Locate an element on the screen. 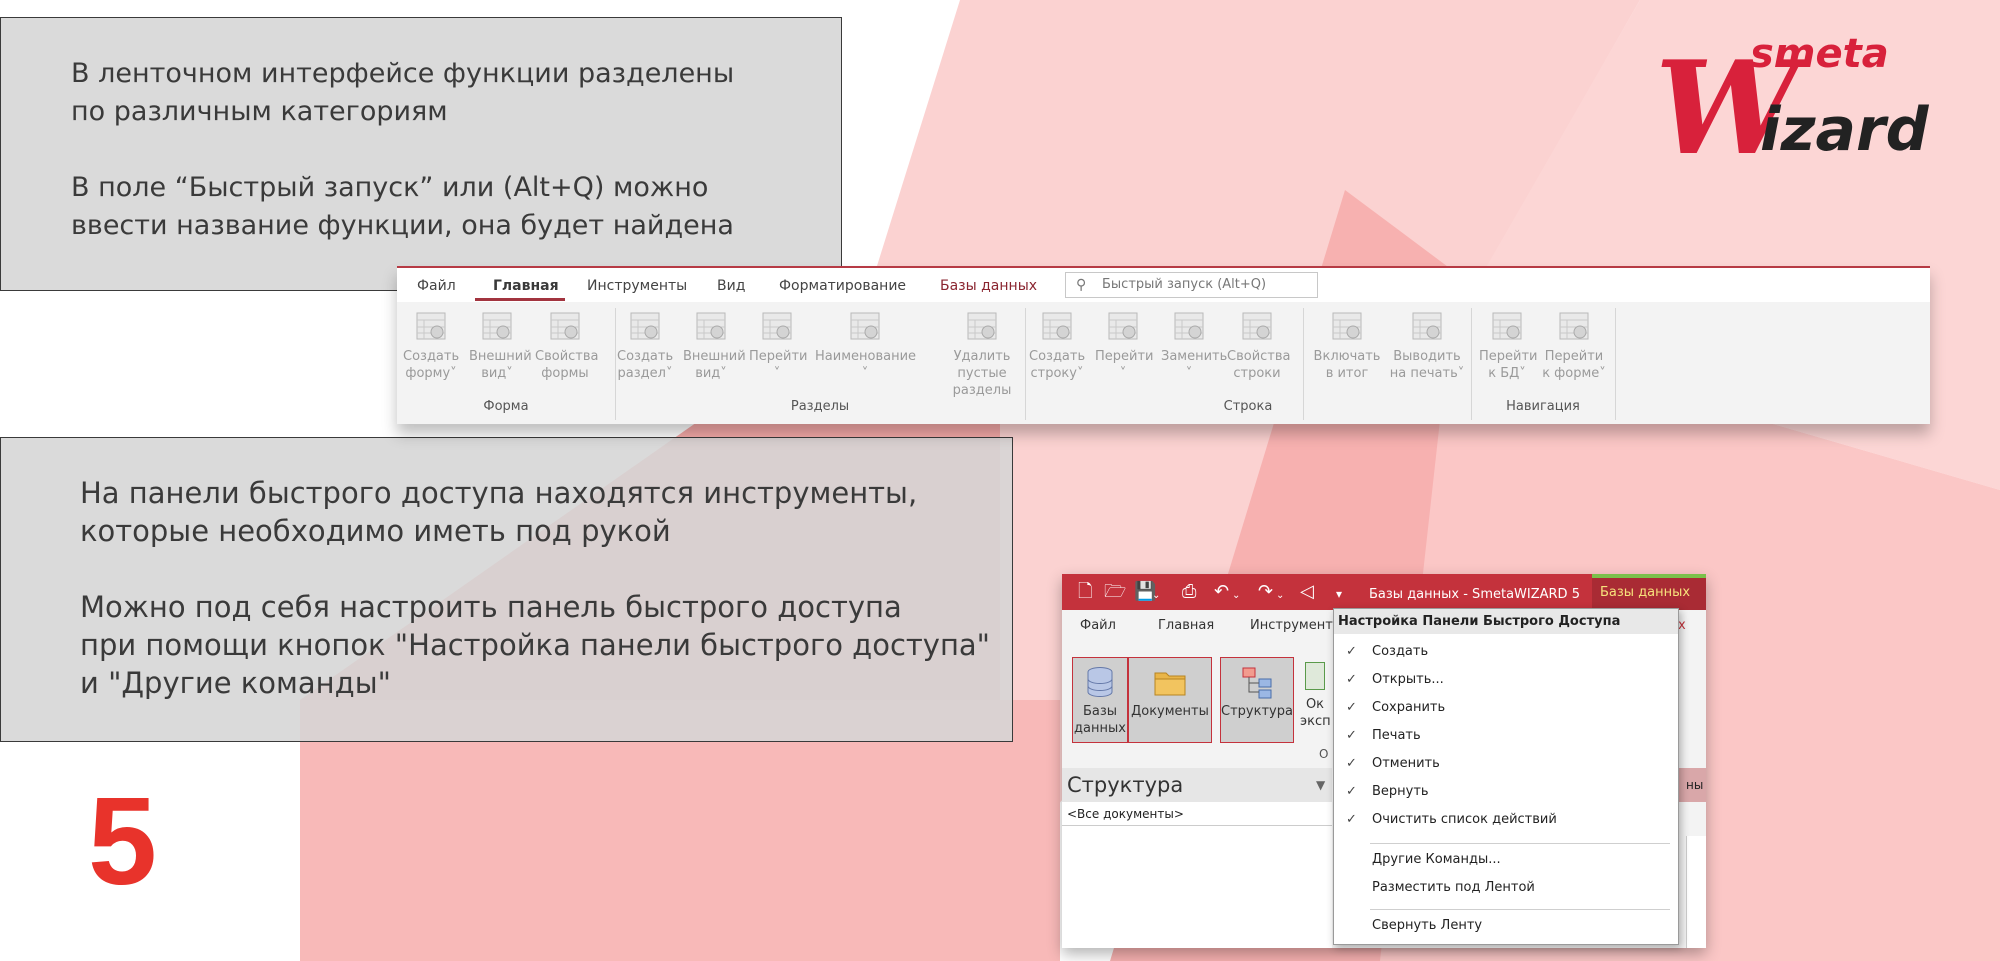 The height and width of the screenshot is (961, 2000). menu-item-collapse-ribbon: Свернуть Ленту is located at coordinates (1506, 926).